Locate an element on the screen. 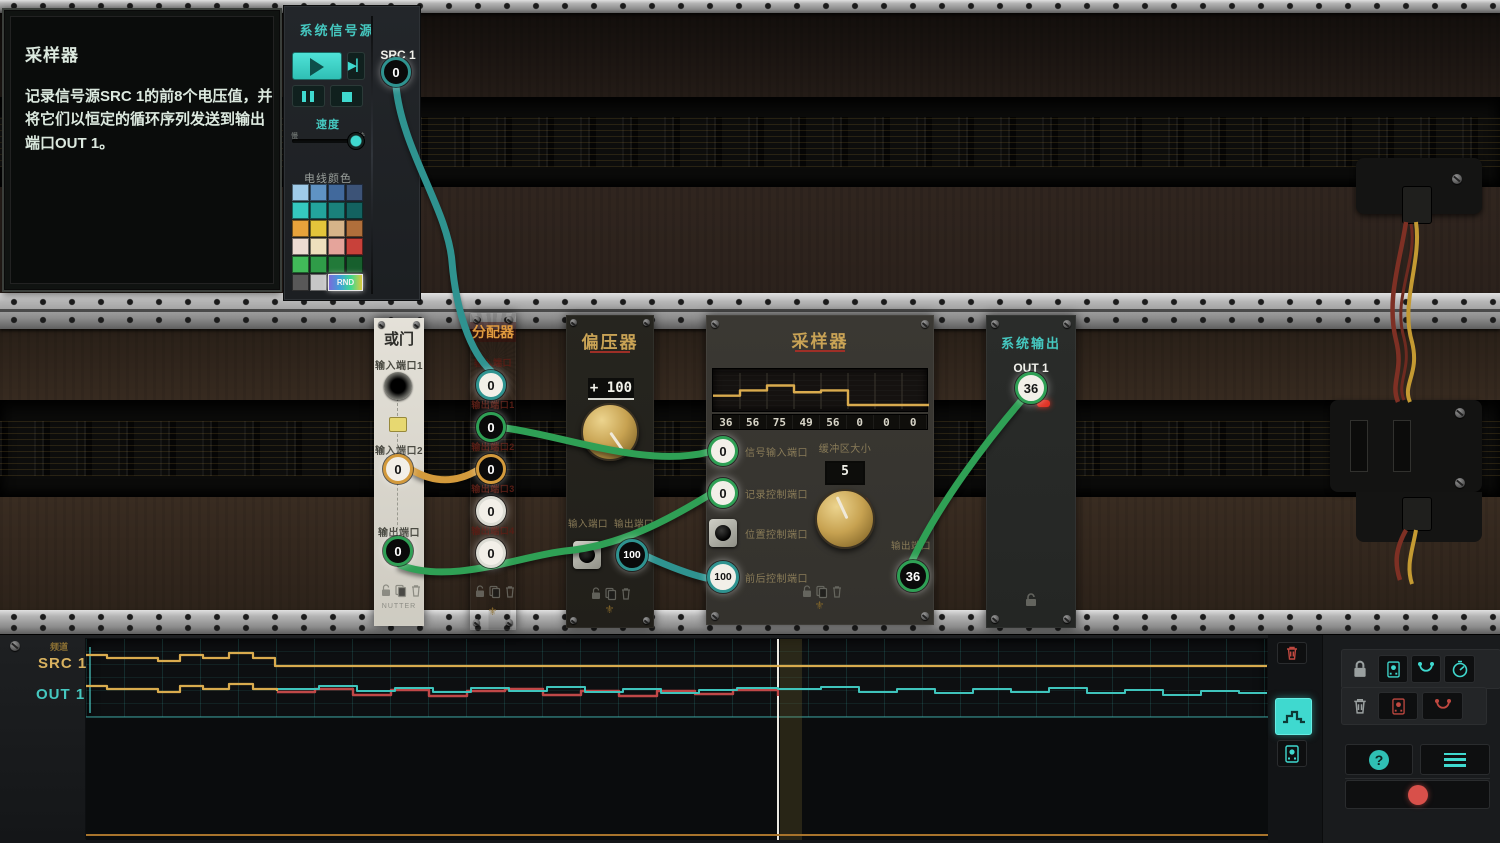 This screenshot has width=1500, height=843. speed-slider-thumb is located at coordinates (356, 141).